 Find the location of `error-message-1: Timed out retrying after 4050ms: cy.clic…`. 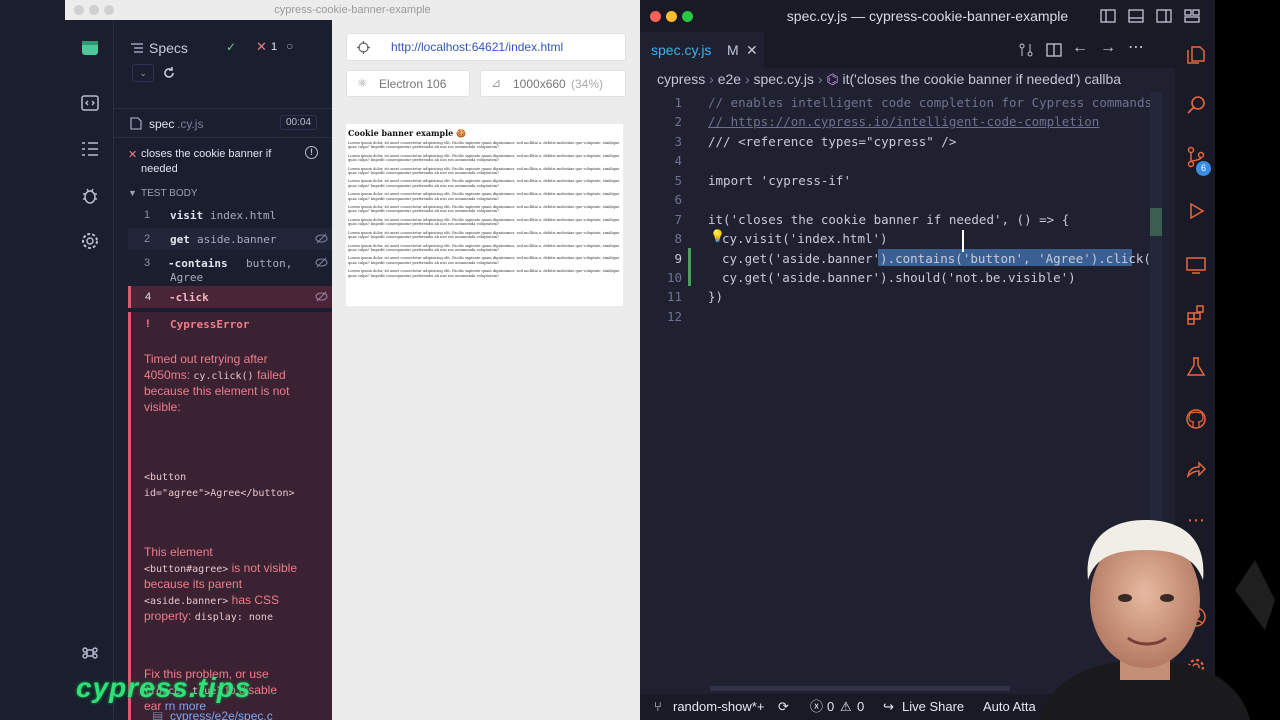

error-message-1: Timed out retrying after 4050ms: cy.clic… is located at coordinates (216, 383).